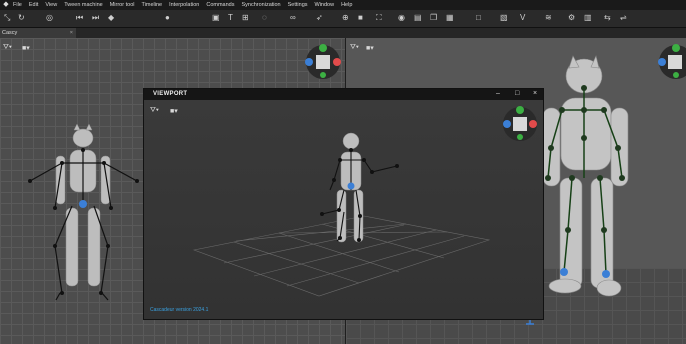 The image size is (686, 344). Describe the element at coordinates (571, 18) in the screenshot. I see `gear-icon: ⚙` at that location.